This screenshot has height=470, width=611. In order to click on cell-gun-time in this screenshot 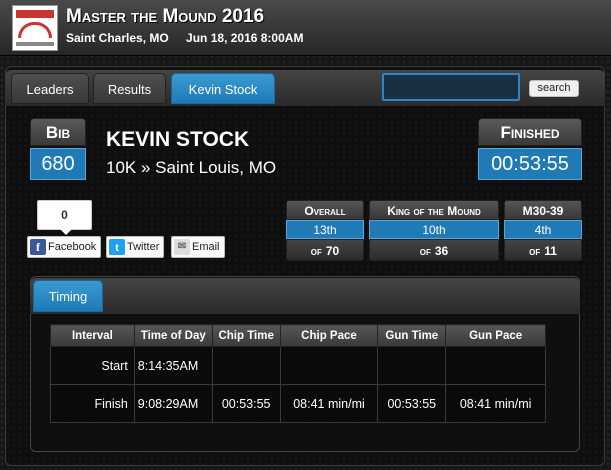, I will do `click(412, 365)`.